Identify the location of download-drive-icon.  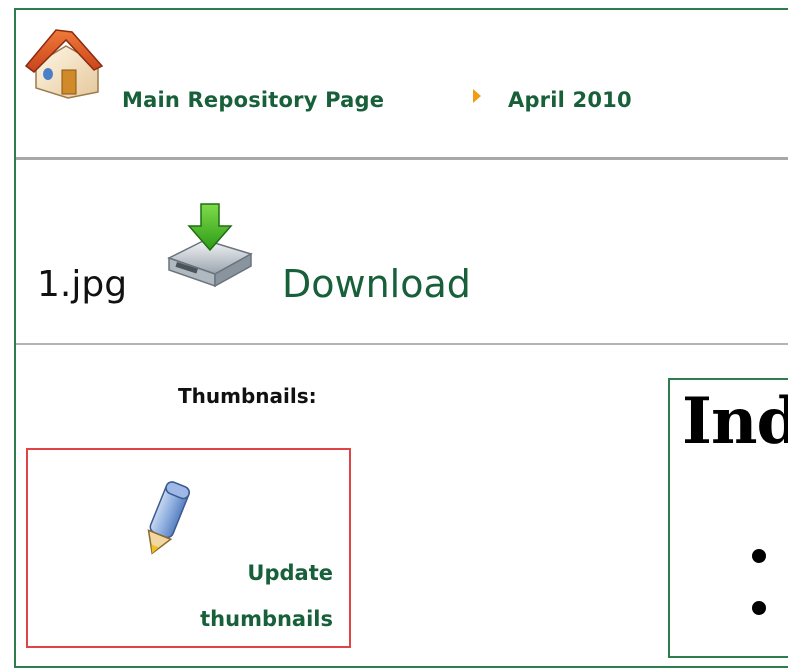
(210, 246).